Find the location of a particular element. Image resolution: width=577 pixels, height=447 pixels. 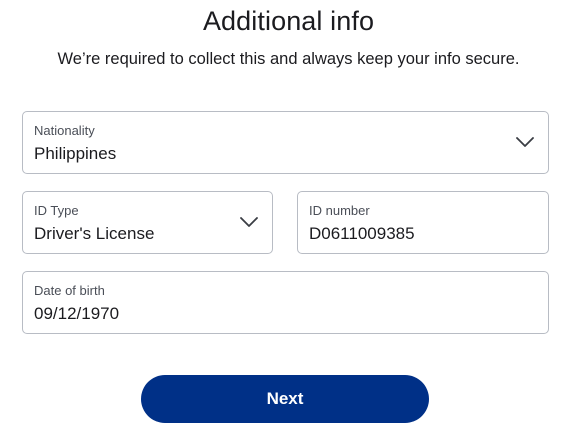

nationality-select: Nationality Philippines is located at coordinates (285, 142).